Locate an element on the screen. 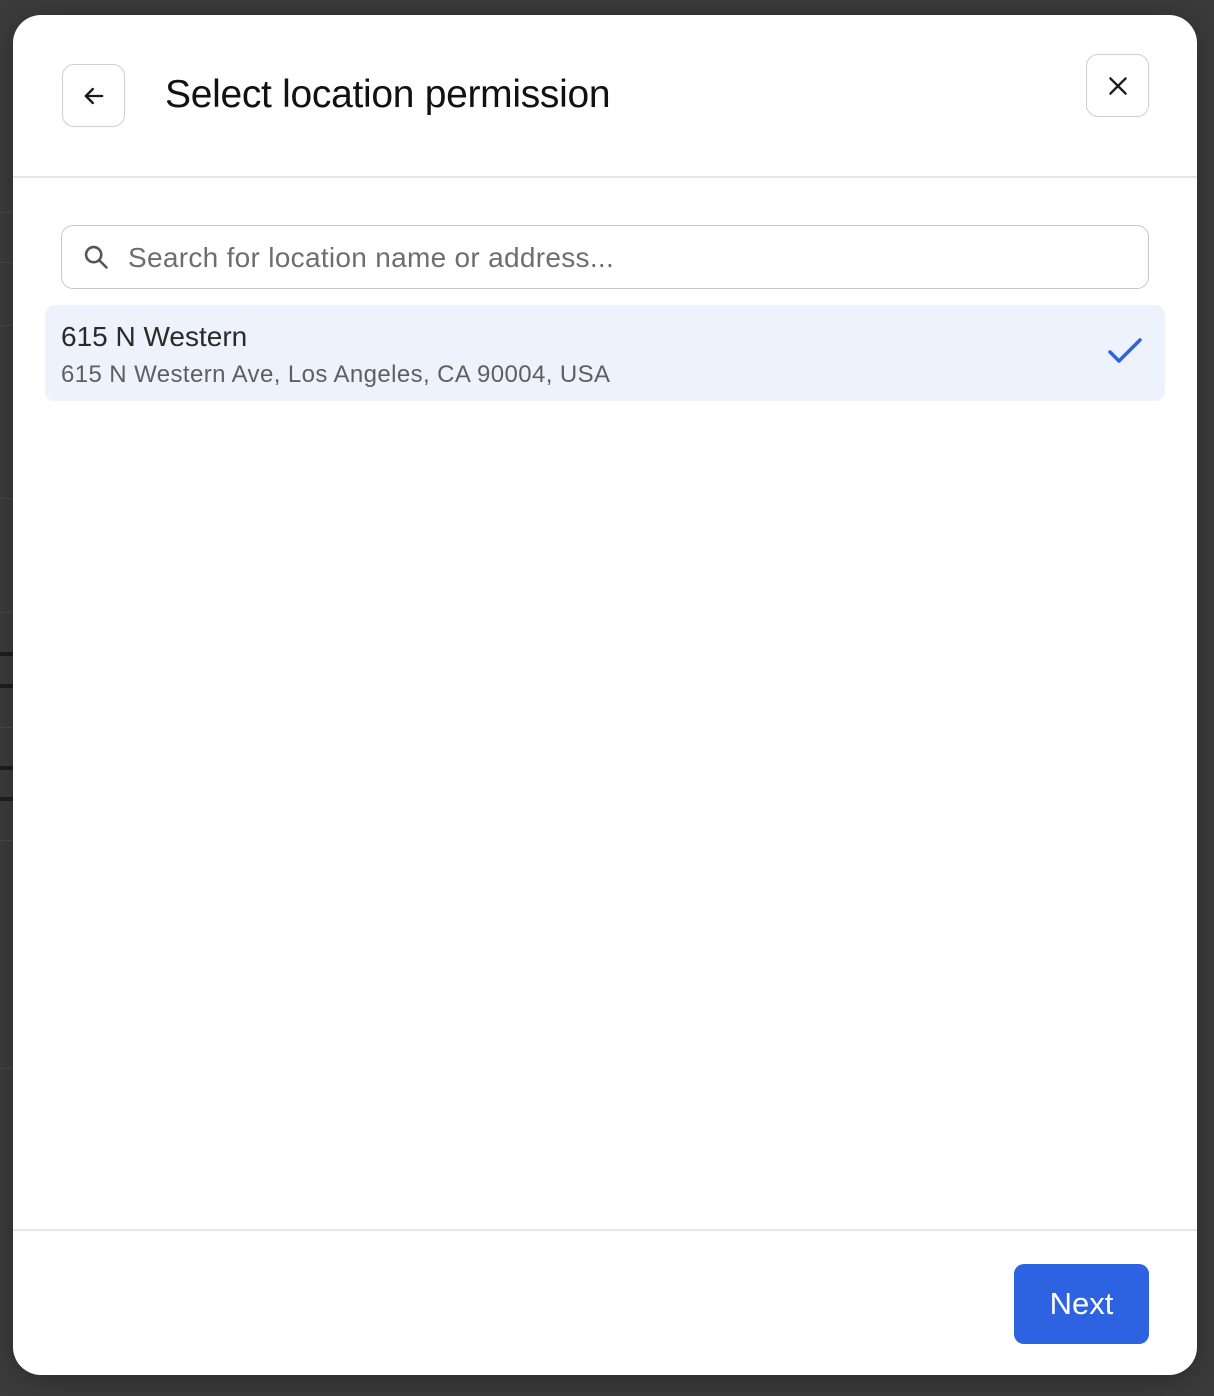 The height and width of the screenshot is (1396, 1214). search-input is located at coordinates (628, 258).